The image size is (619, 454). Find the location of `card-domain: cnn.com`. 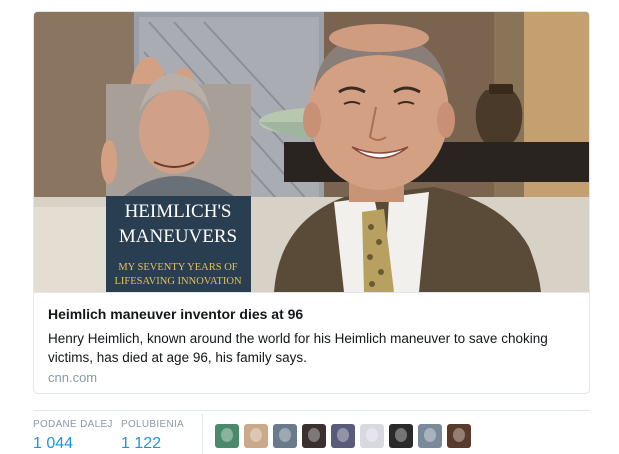

card-domain: cnn.com is located at coordinates (73, 377).